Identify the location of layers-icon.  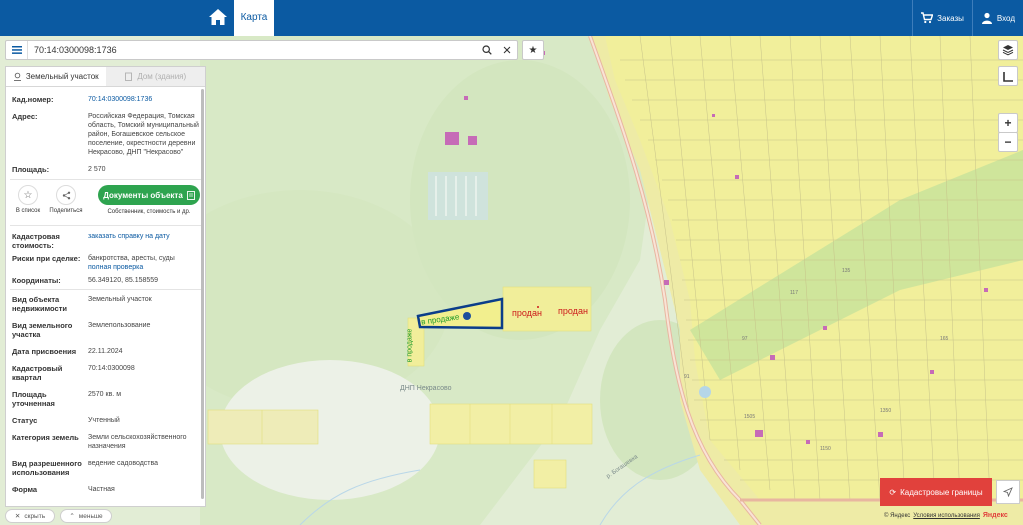
(1008, 50).